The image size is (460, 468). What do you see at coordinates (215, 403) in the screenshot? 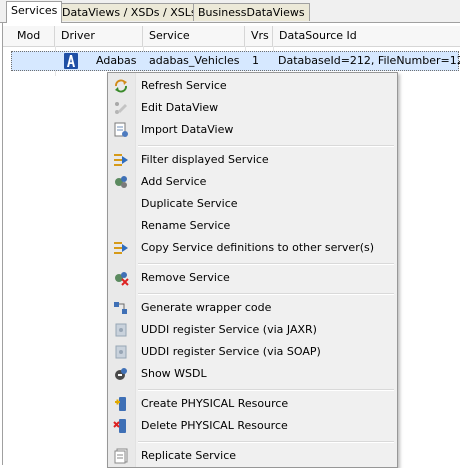
I see `menu-item-label: Create PHYSICAL Resource` at bounding box center [215, 403].